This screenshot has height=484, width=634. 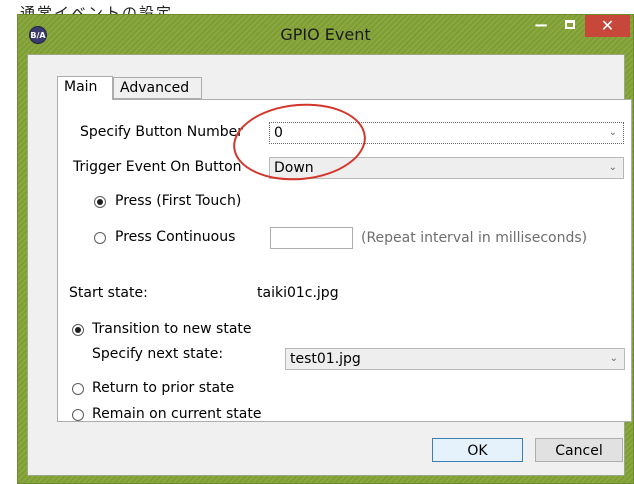 I want to click on title-bar: B/A GPIO Event − ✕, so click(x=325, y=34).